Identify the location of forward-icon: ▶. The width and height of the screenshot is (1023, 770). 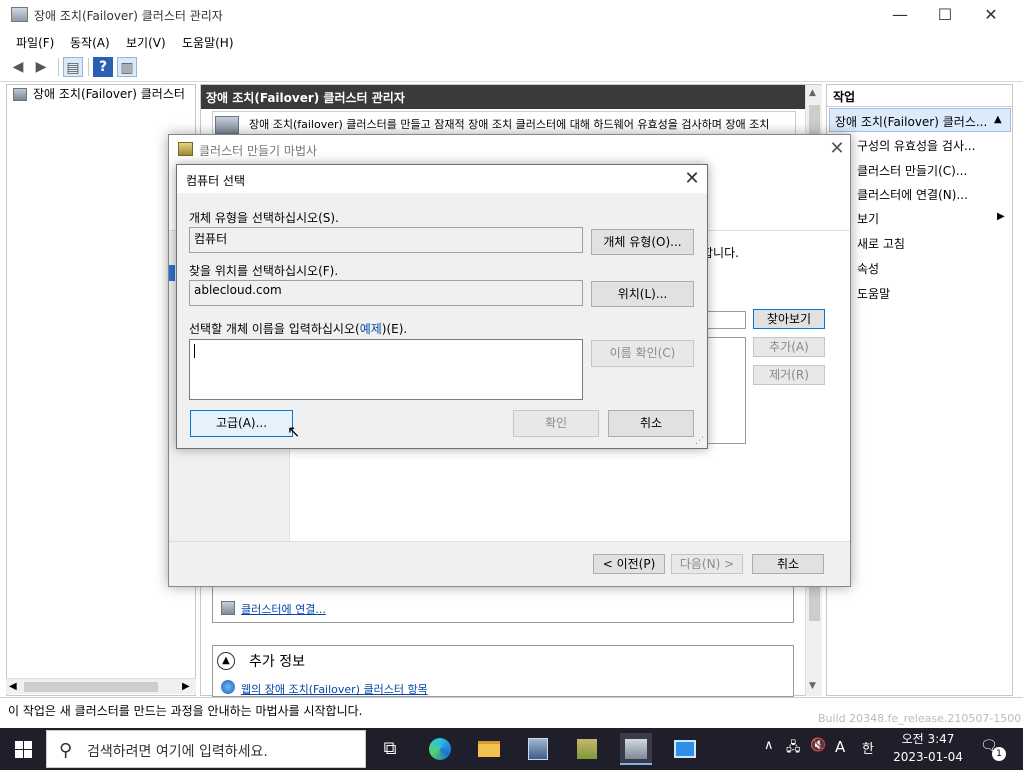
(41, 67).